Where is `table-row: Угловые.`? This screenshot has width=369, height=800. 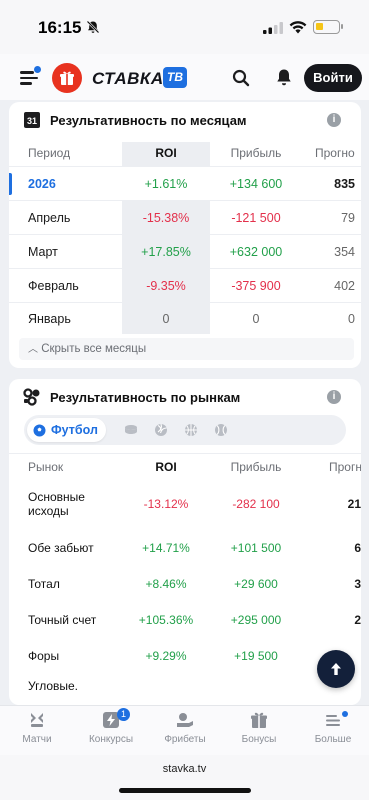
table-row: Угловые. is located at coordinates (185, 692).